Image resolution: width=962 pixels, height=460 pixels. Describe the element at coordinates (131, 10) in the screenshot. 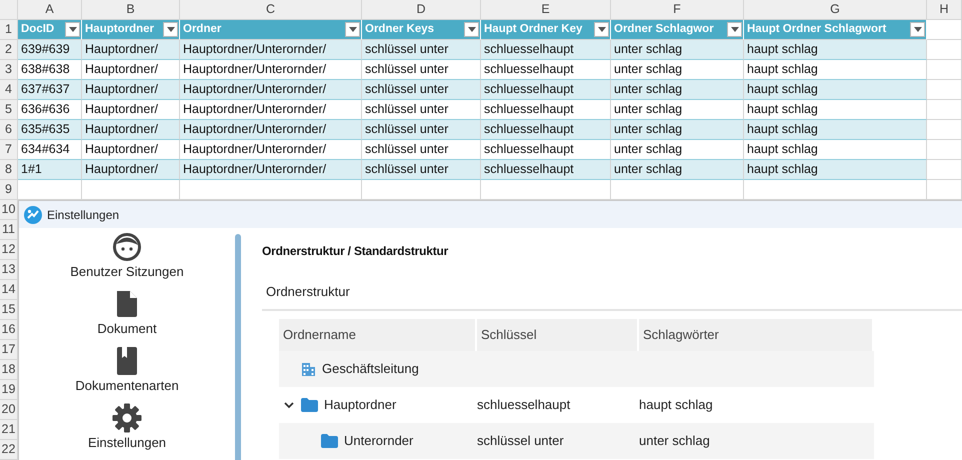

I see `column-header: B` at that location.